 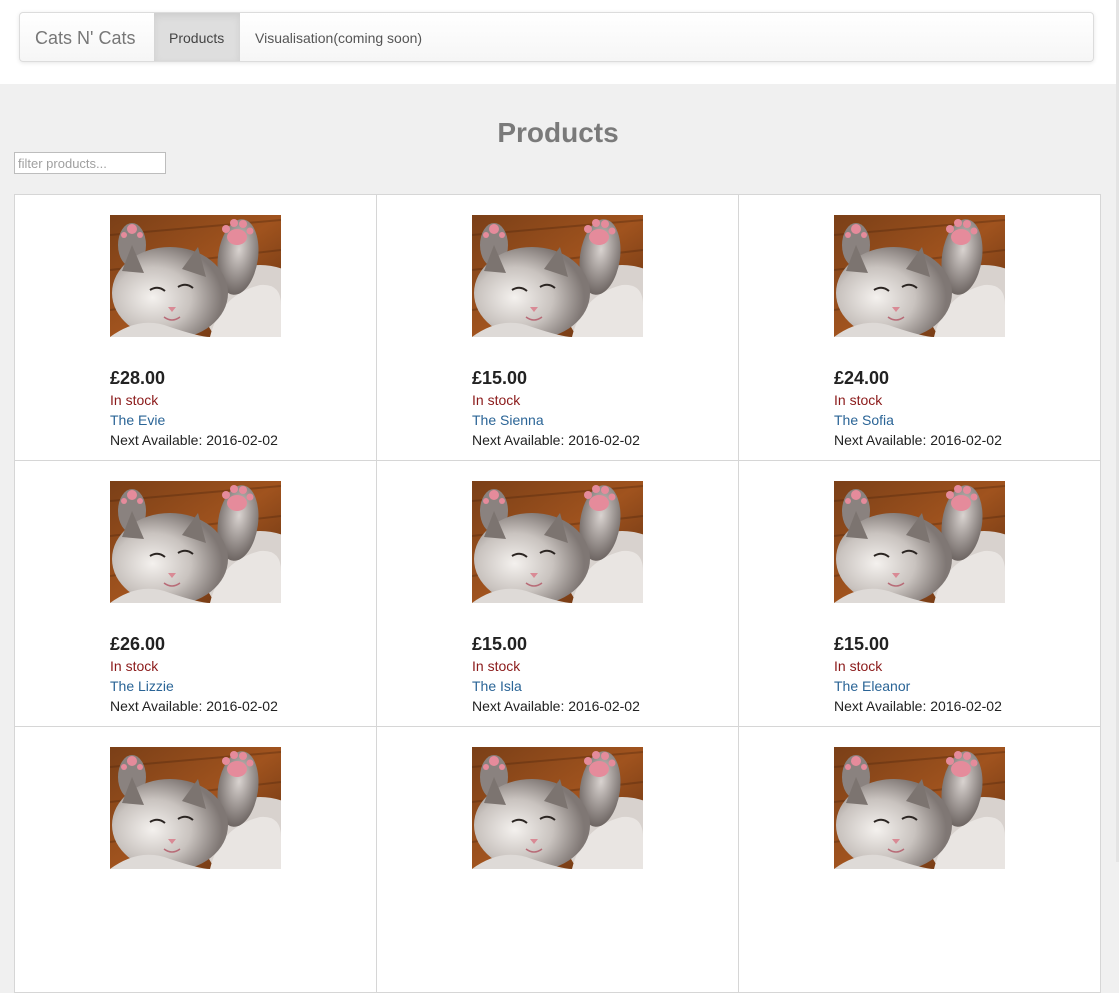 I want to click on nav-products: Products, so click(x=197, y=37).